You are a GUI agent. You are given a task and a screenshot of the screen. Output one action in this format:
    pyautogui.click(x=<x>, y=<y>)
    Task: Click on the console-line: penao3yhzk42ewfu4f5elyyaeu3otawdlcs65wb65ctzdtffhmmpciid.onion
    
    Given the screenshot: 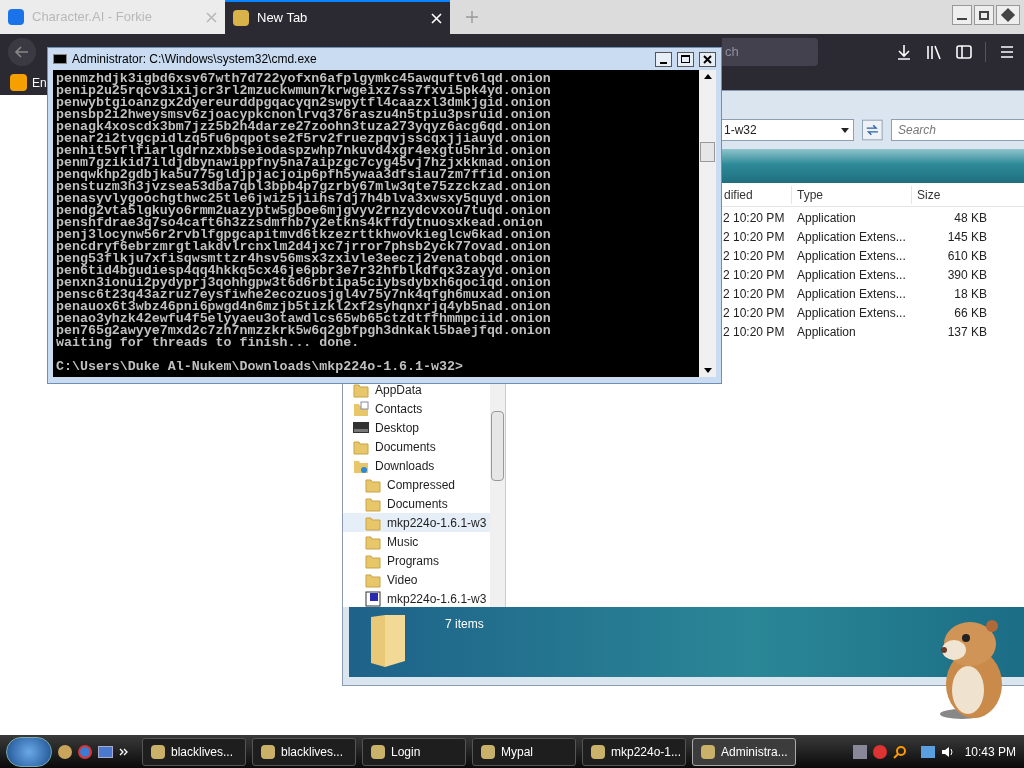 What is the action you would take?
    pyautogui.click(x=304, y=319)
    